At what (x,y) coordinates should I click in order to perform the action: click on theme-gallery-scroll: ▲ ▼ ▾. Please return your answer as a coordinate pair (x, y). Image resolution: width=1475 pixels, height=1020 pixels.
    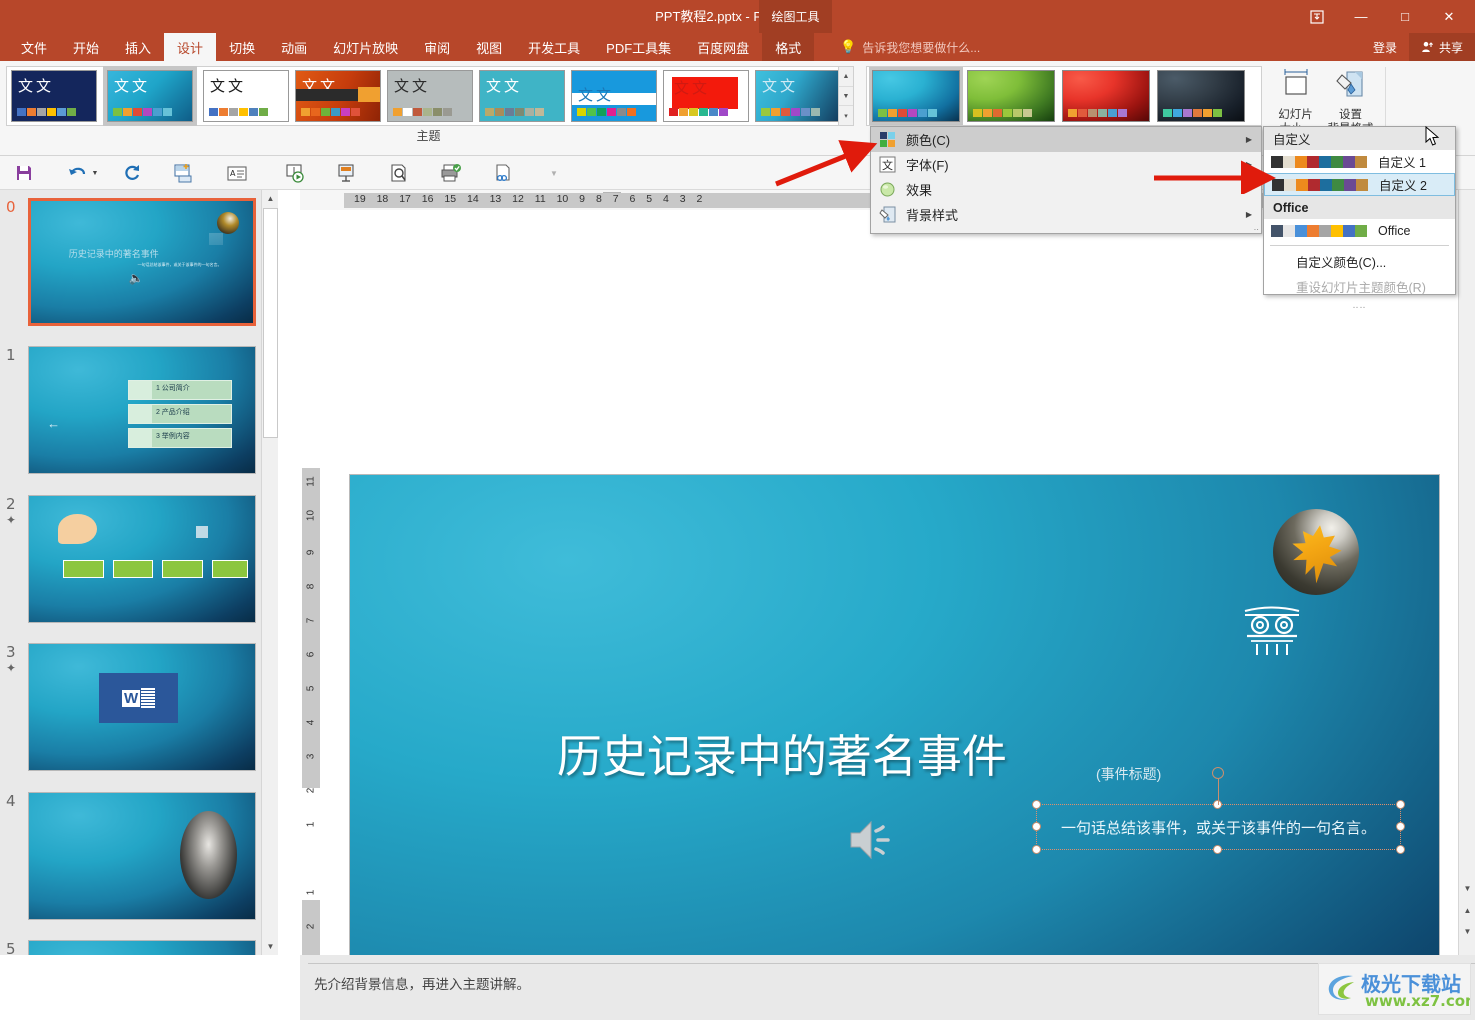
    Looking at the image, I should click on (846, 96).